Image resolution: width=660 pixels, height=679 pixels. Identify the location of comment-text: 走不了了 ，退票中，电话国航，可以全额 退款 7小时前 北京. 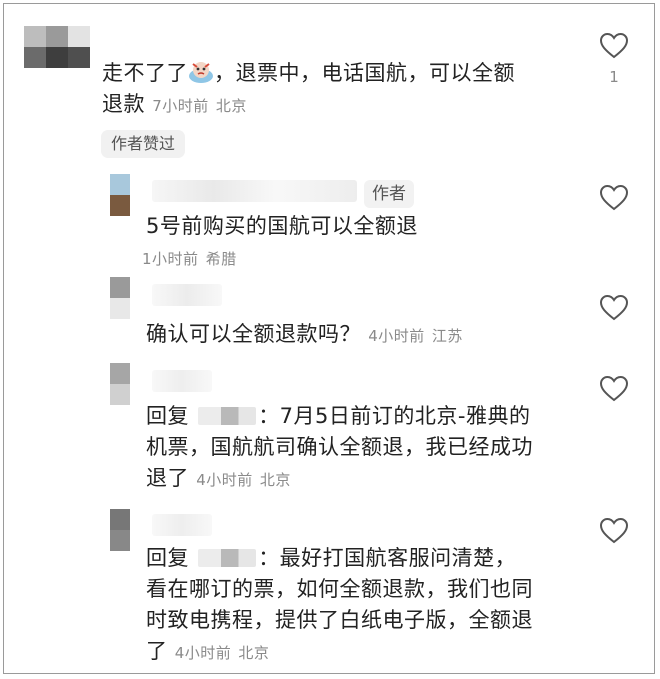
(337, 90).